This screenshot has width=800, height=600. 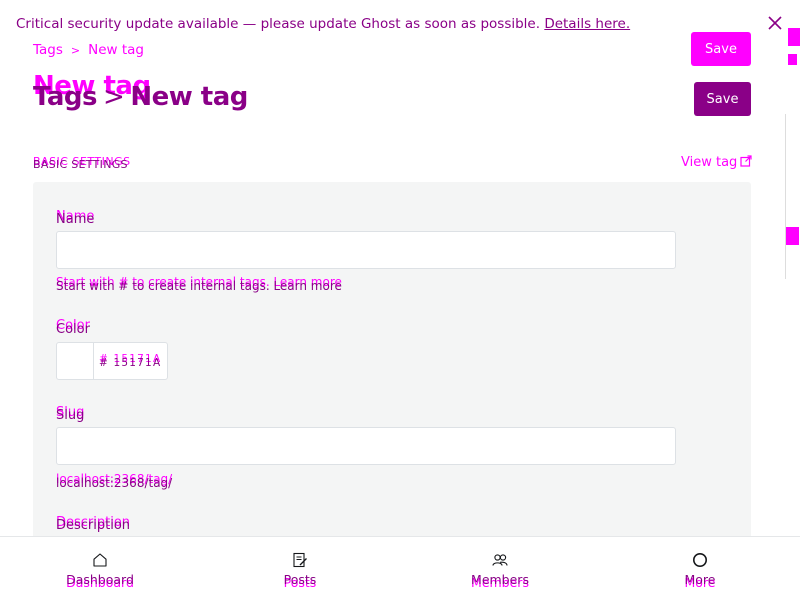 I want to click on name-input, so click(x=366, y=250).